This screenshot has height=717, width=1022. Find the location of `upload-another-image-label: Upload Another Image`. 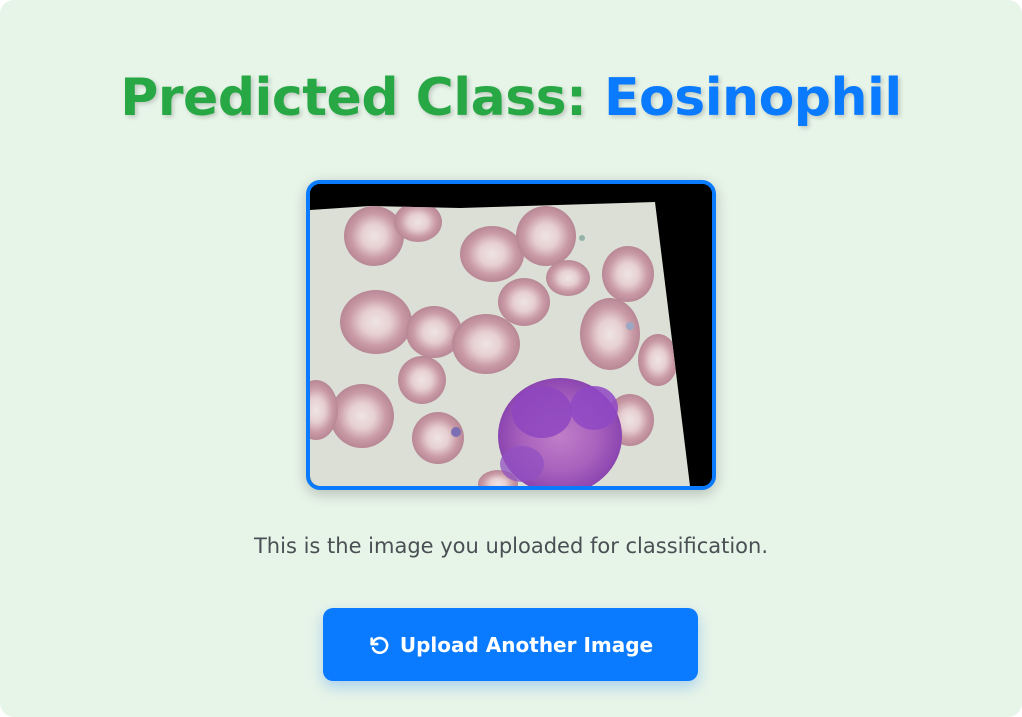

upload-another-image-label: Upload Another Image is located at coordinates (526, 644).